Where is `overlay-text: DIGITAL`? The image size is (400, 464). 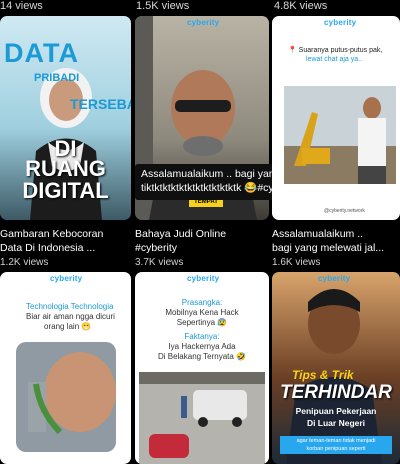
overlay-text: DIGITAL is located at coordinates (65, 190).